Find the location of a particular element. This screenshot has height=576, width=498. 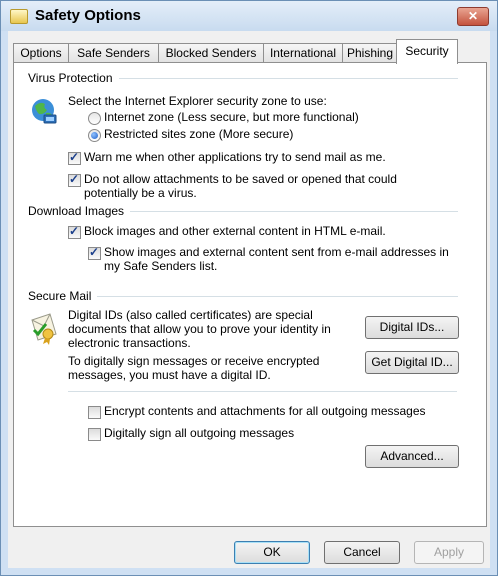

separator-line is located at coordinates (262, 391).